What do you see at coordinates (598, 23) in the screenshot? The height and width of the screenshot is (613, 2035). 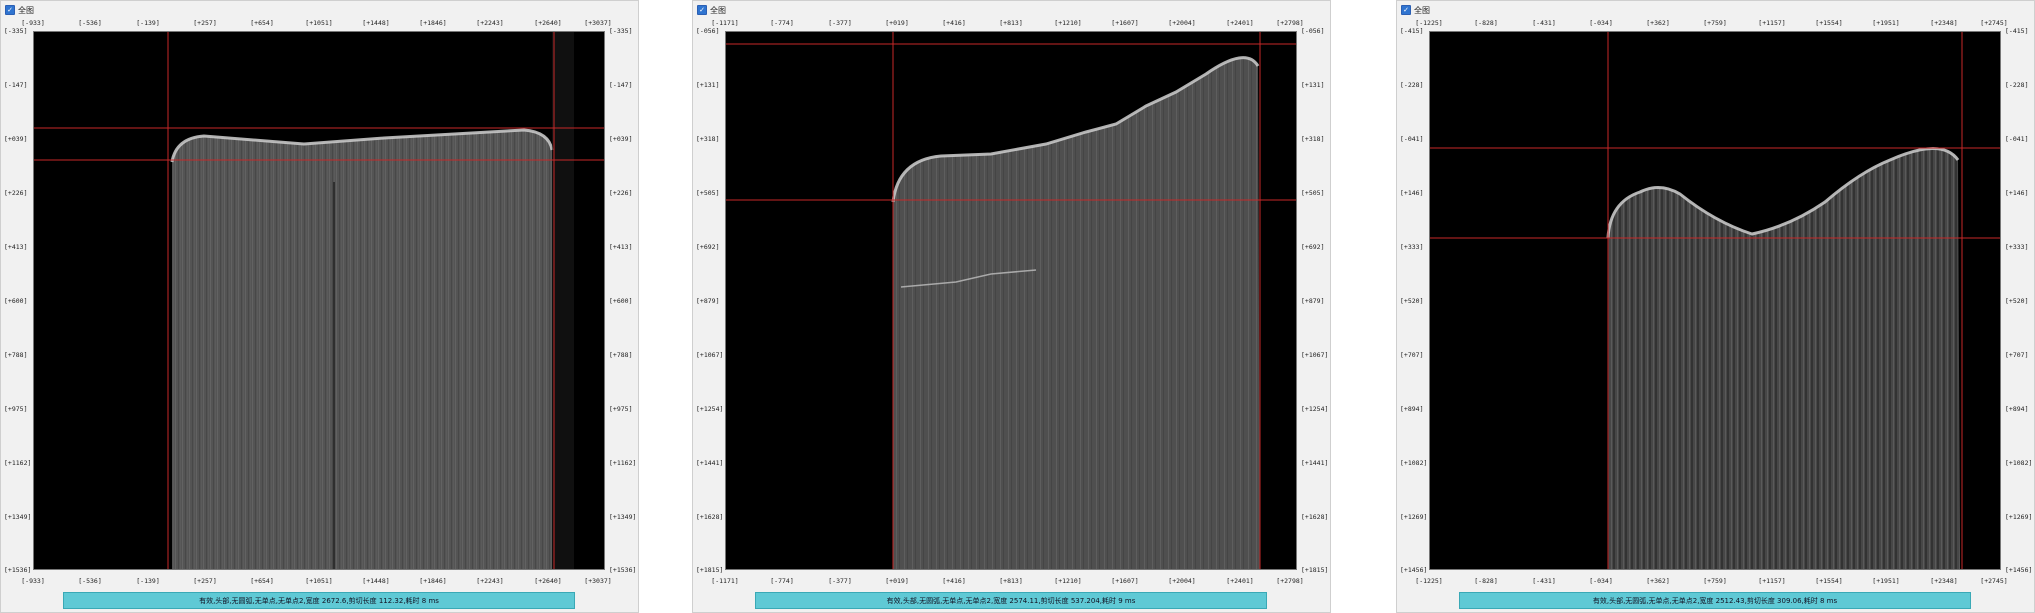 I see `x-tick: [+3037]` at bounding box center [598, 23].